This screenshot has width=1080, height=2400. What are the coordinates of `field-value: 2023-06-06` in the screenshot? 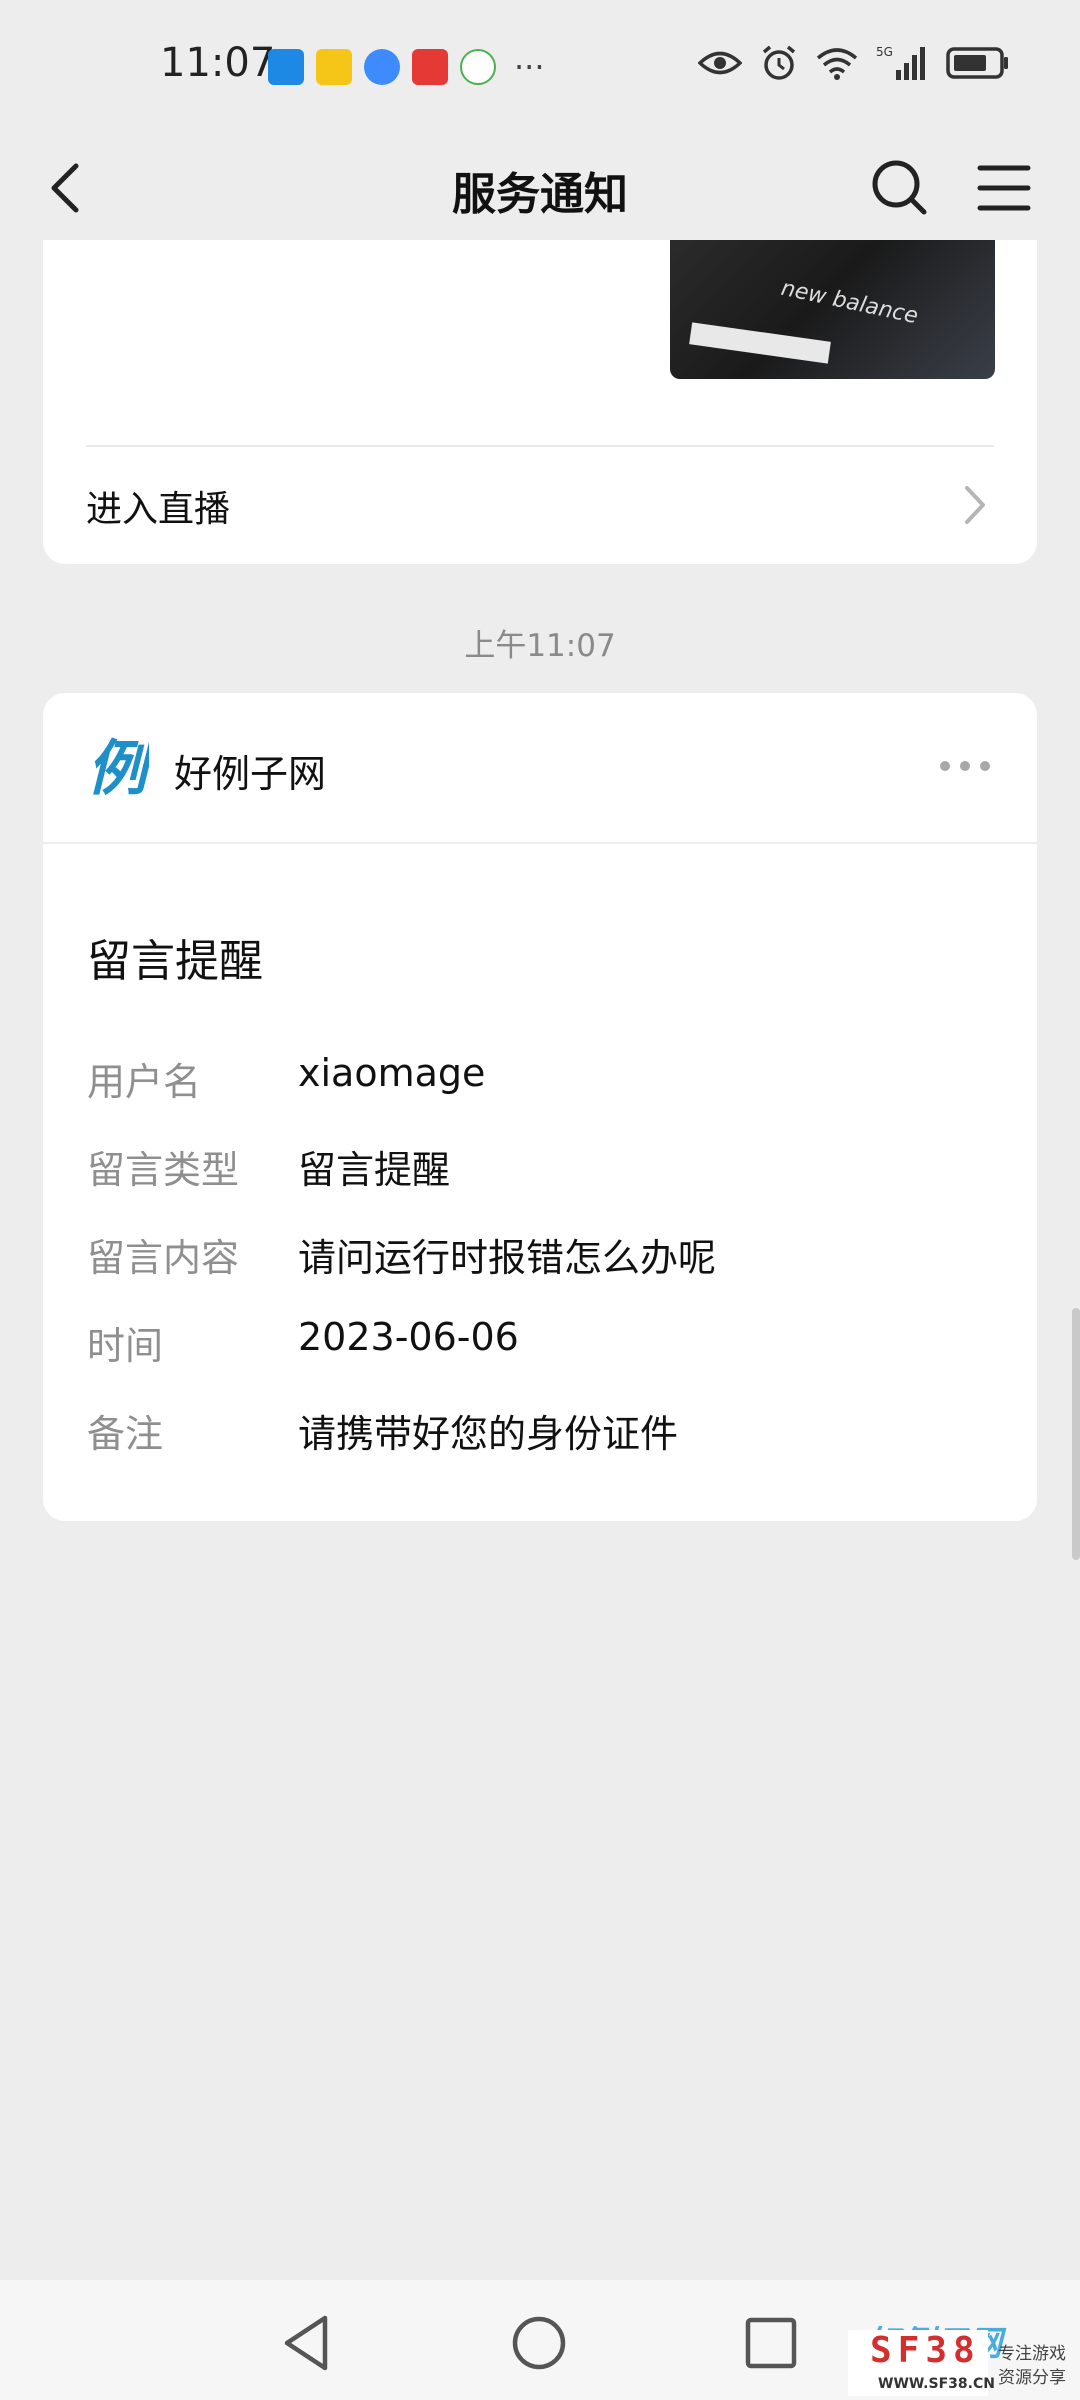 It's located at (408, 1337).